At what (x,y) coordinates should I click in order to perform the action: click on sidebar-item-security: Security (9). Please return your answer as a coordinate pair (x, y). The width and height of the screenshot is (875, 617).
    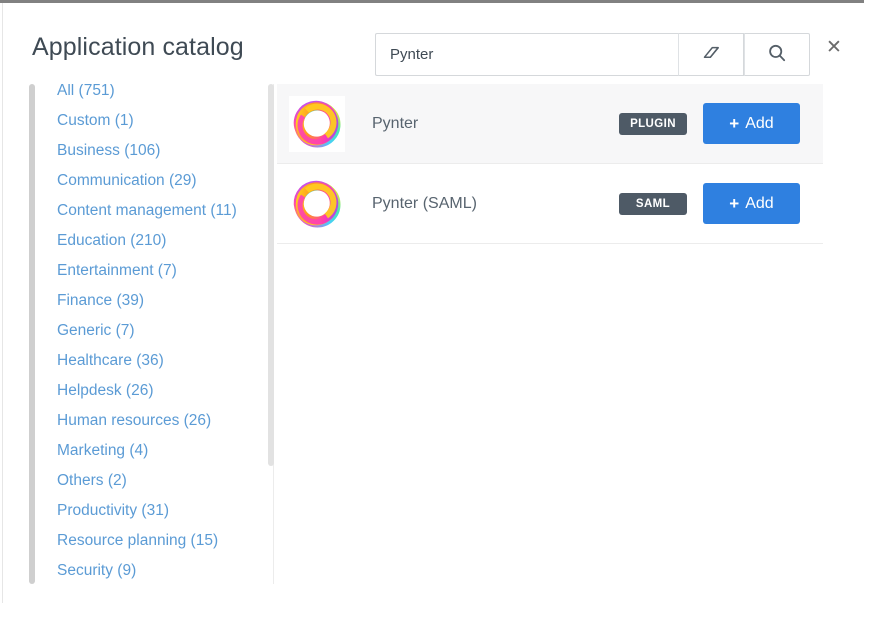
    Looking at the image, I should click on (165, 570).